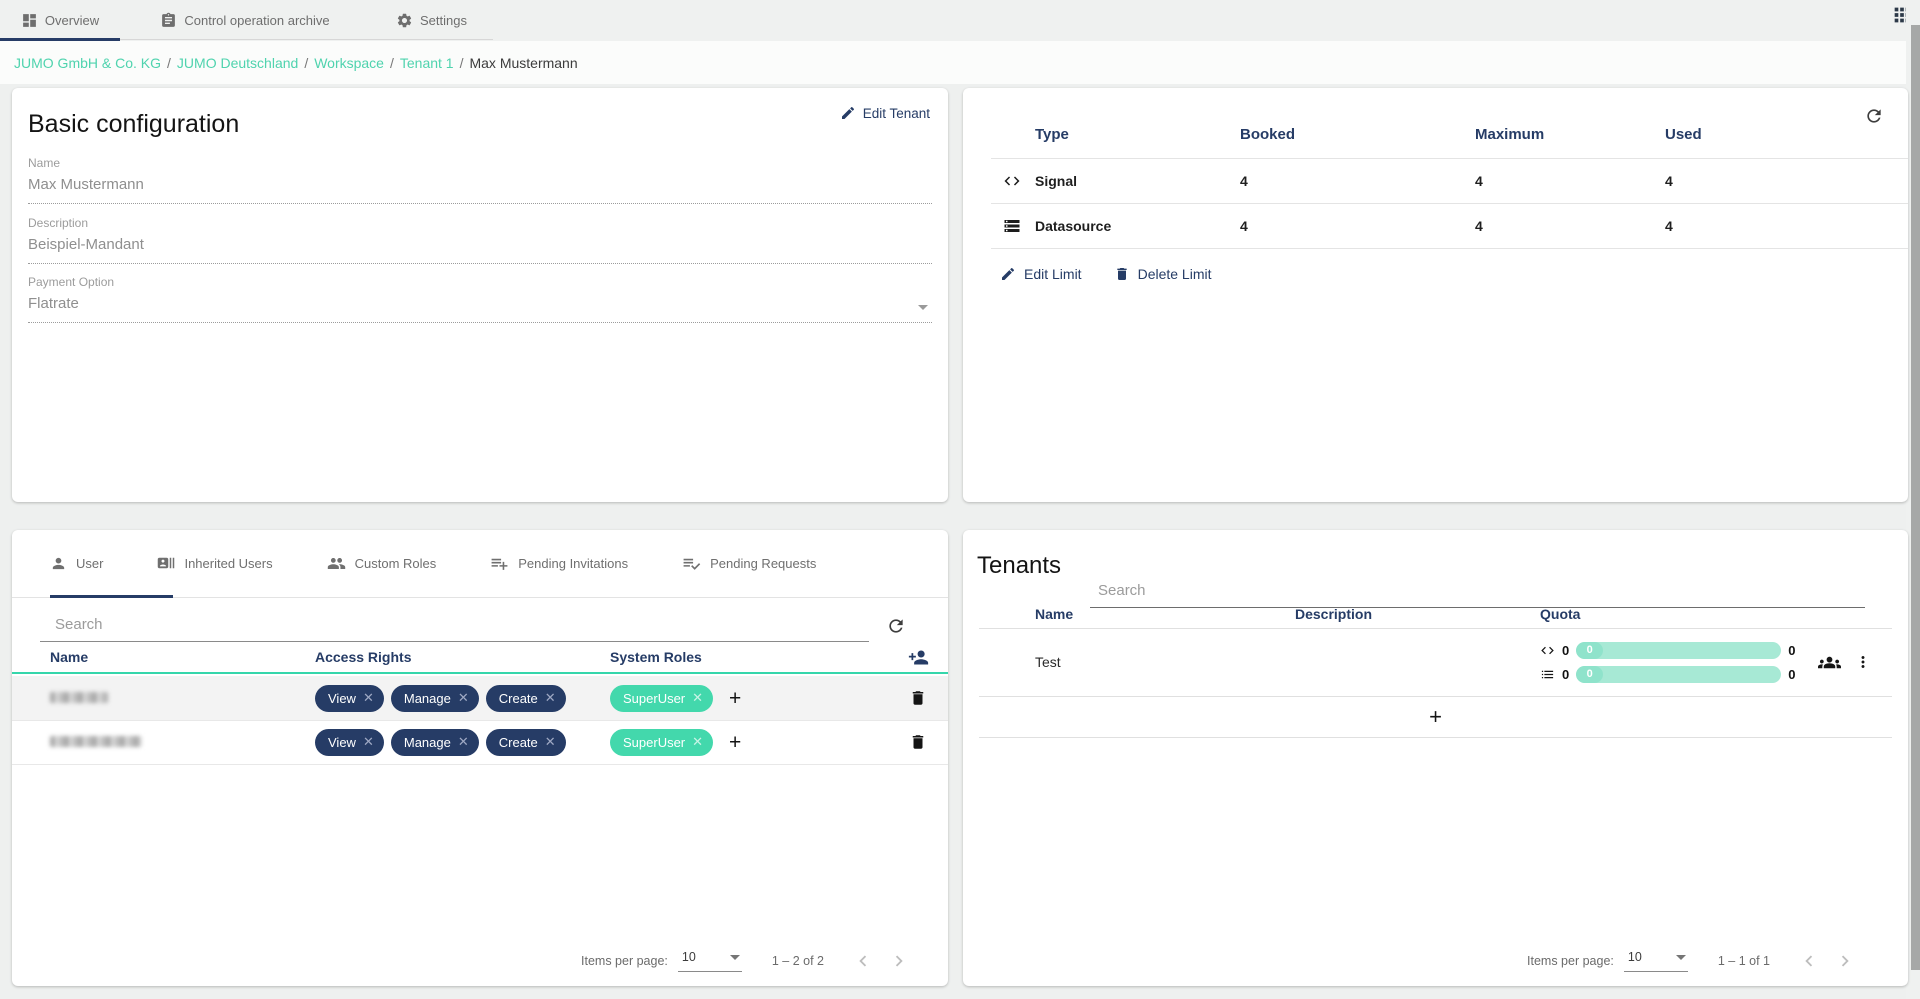 The height and width of the screenshot is (999, 1920). I want to click on limits-row-used: 4, so click(1669, 225).